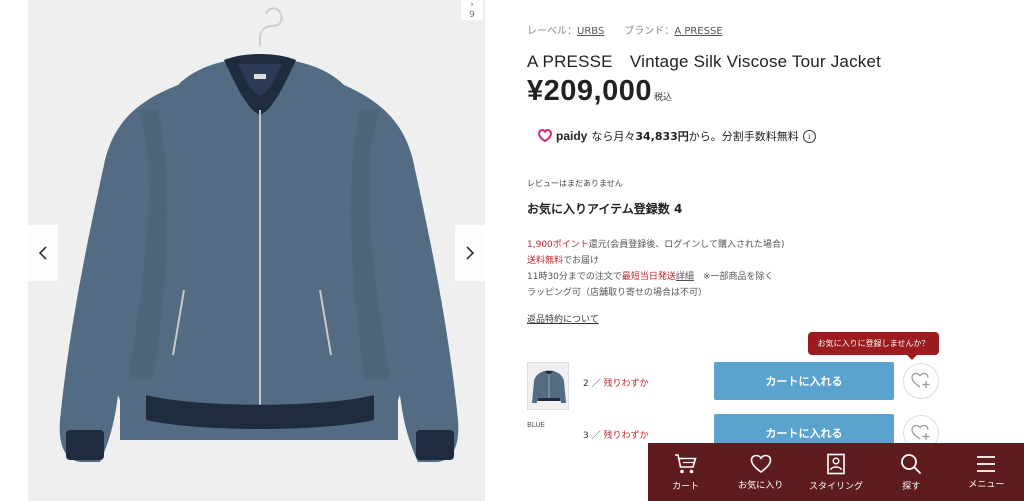  What do you see at coordinates (545, 261) in the screenshot?
I see `free-shipping: 送料無料` at bounding box center [545, 261].